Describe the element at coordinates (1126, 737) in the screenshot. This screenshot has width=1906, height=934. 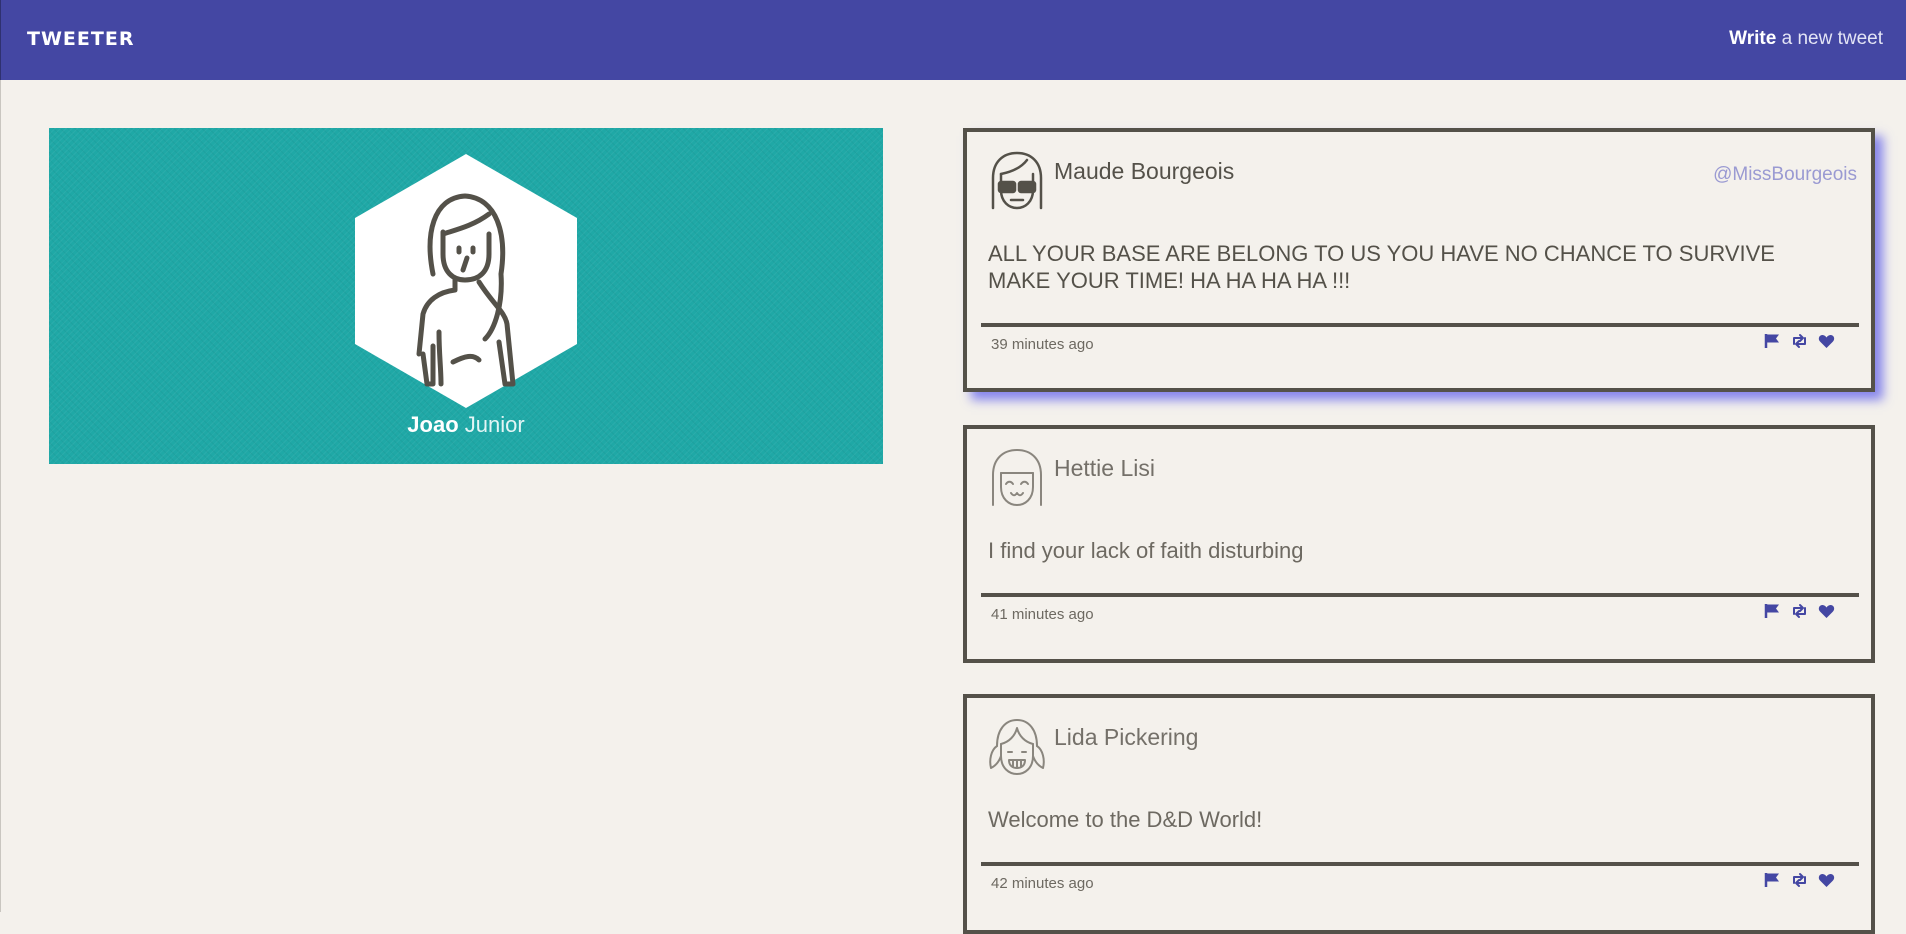
I see `tweet-author: Lida Pickering` at that location.